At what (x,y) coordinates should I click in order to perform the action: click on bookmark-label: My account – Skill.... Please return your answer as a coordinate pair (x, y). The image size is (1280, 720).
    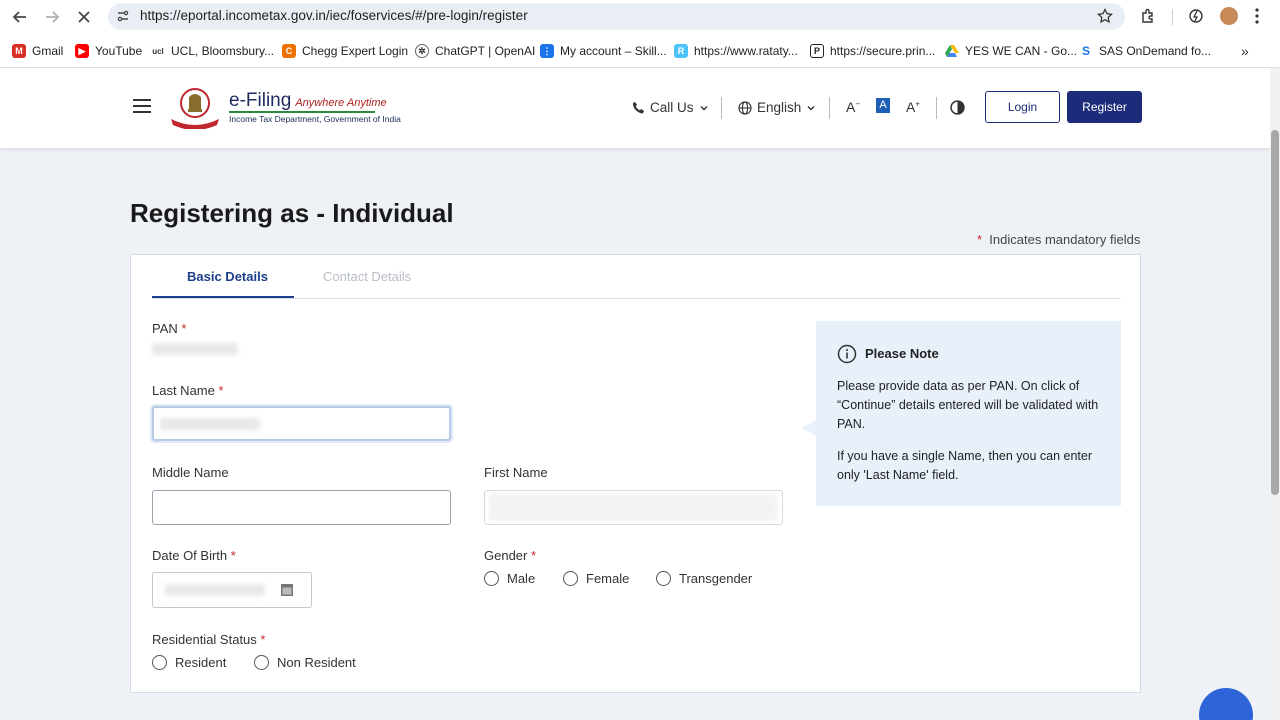
    Looking at the image, I should click on (613, 51).